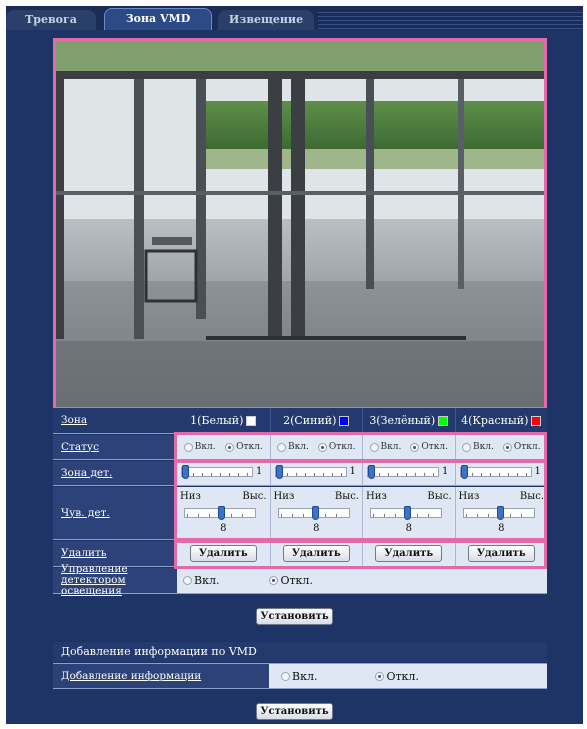 The width and height of the screenshot is (587, 729). Describe the element at coordinates (402, 420) in the screenshot. I see `zone-3-label: 3(Зелёный)` at that location.